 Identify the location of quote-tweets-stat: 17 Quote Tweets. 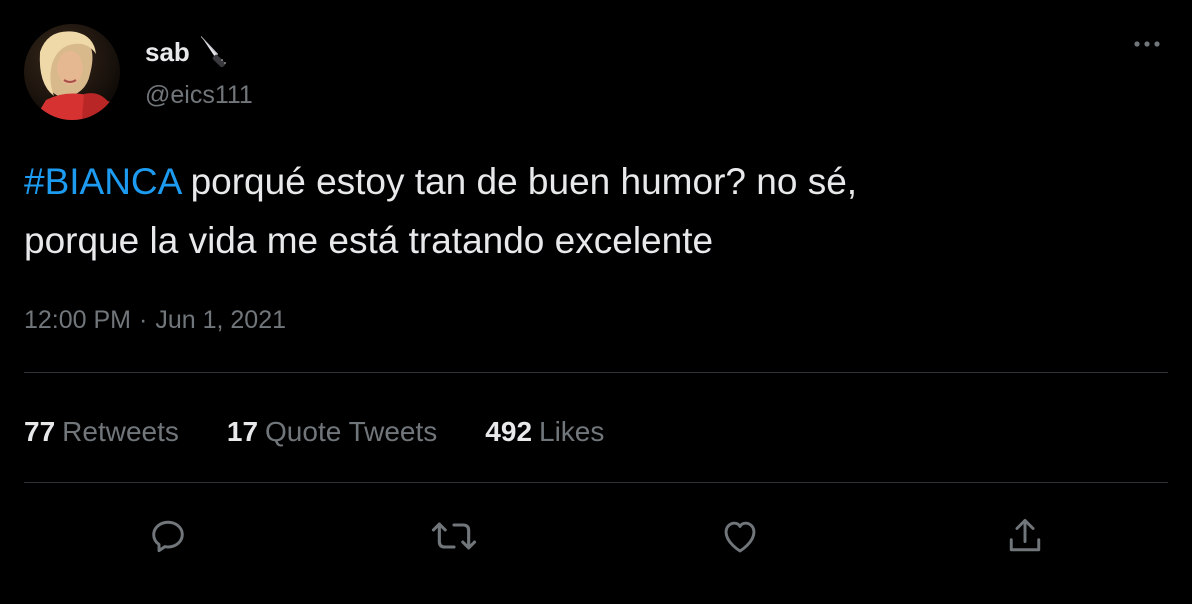
(332, 432).